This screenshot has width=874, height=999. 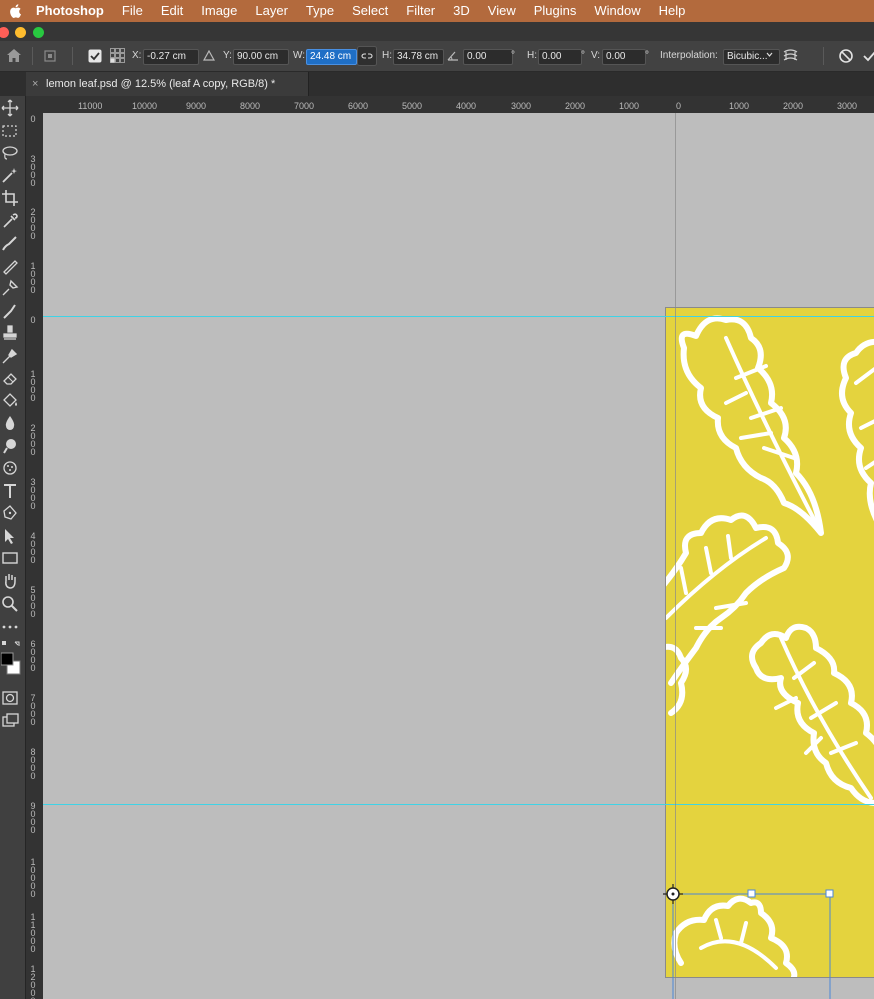 What do you see at coordinates (10, 604) in the screenshot?
I see `zoom-tool-icon` at bounding box center [10, 604].